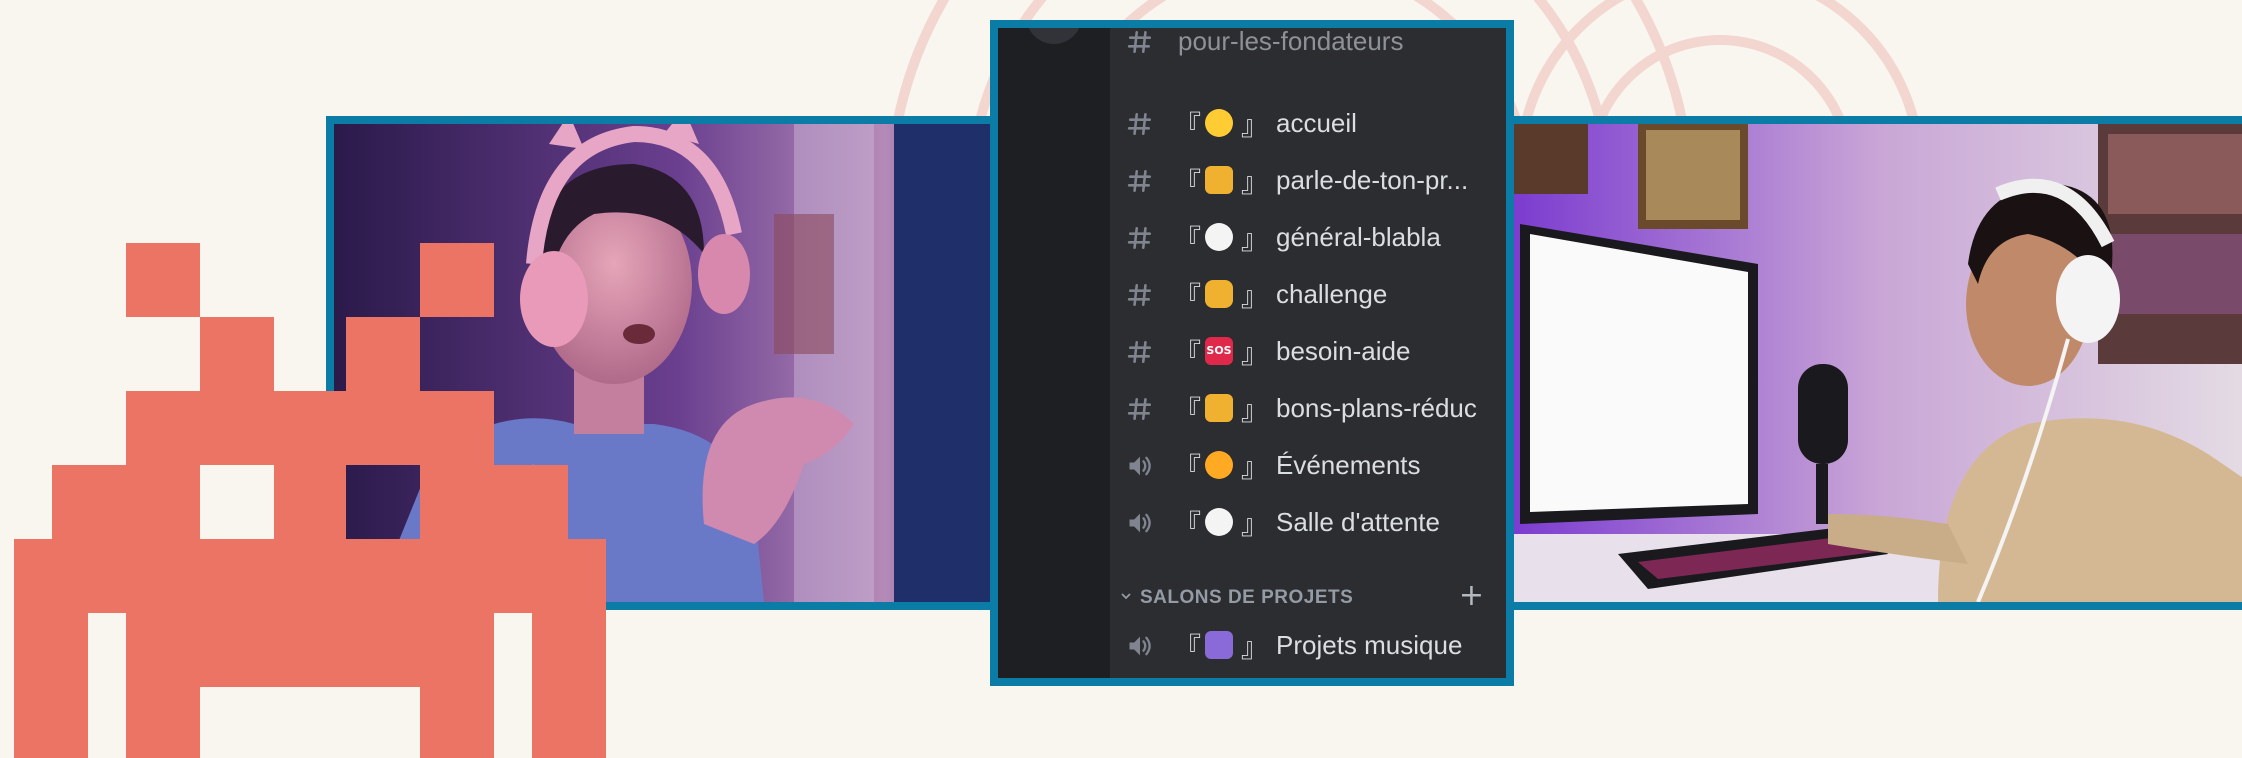  Describe the element at coordinates (1376, 407) in the screenshot. I see `channel-name: bons-plans-réduc` at that location.